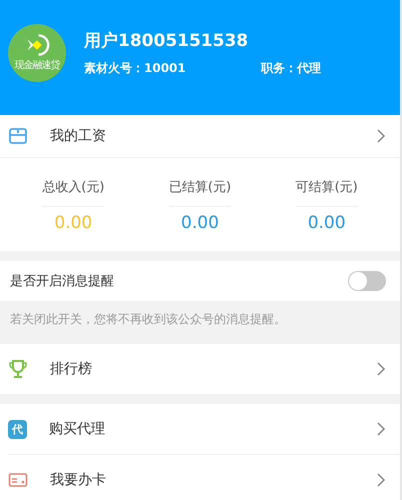 The width and height of the screenshot is (402, 500). I want to click on stat-label: 已结算(元), so click(200, 187).